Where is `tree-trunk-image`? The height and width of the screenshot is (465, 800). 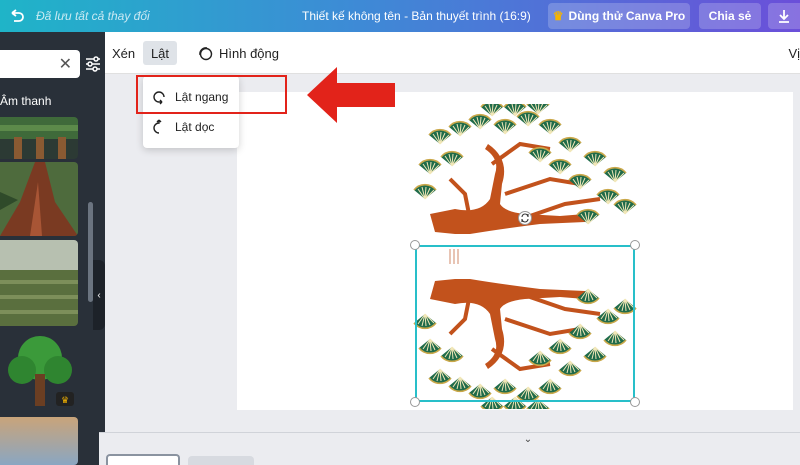
tree-trunk-image is located at coordinates (39, 199).